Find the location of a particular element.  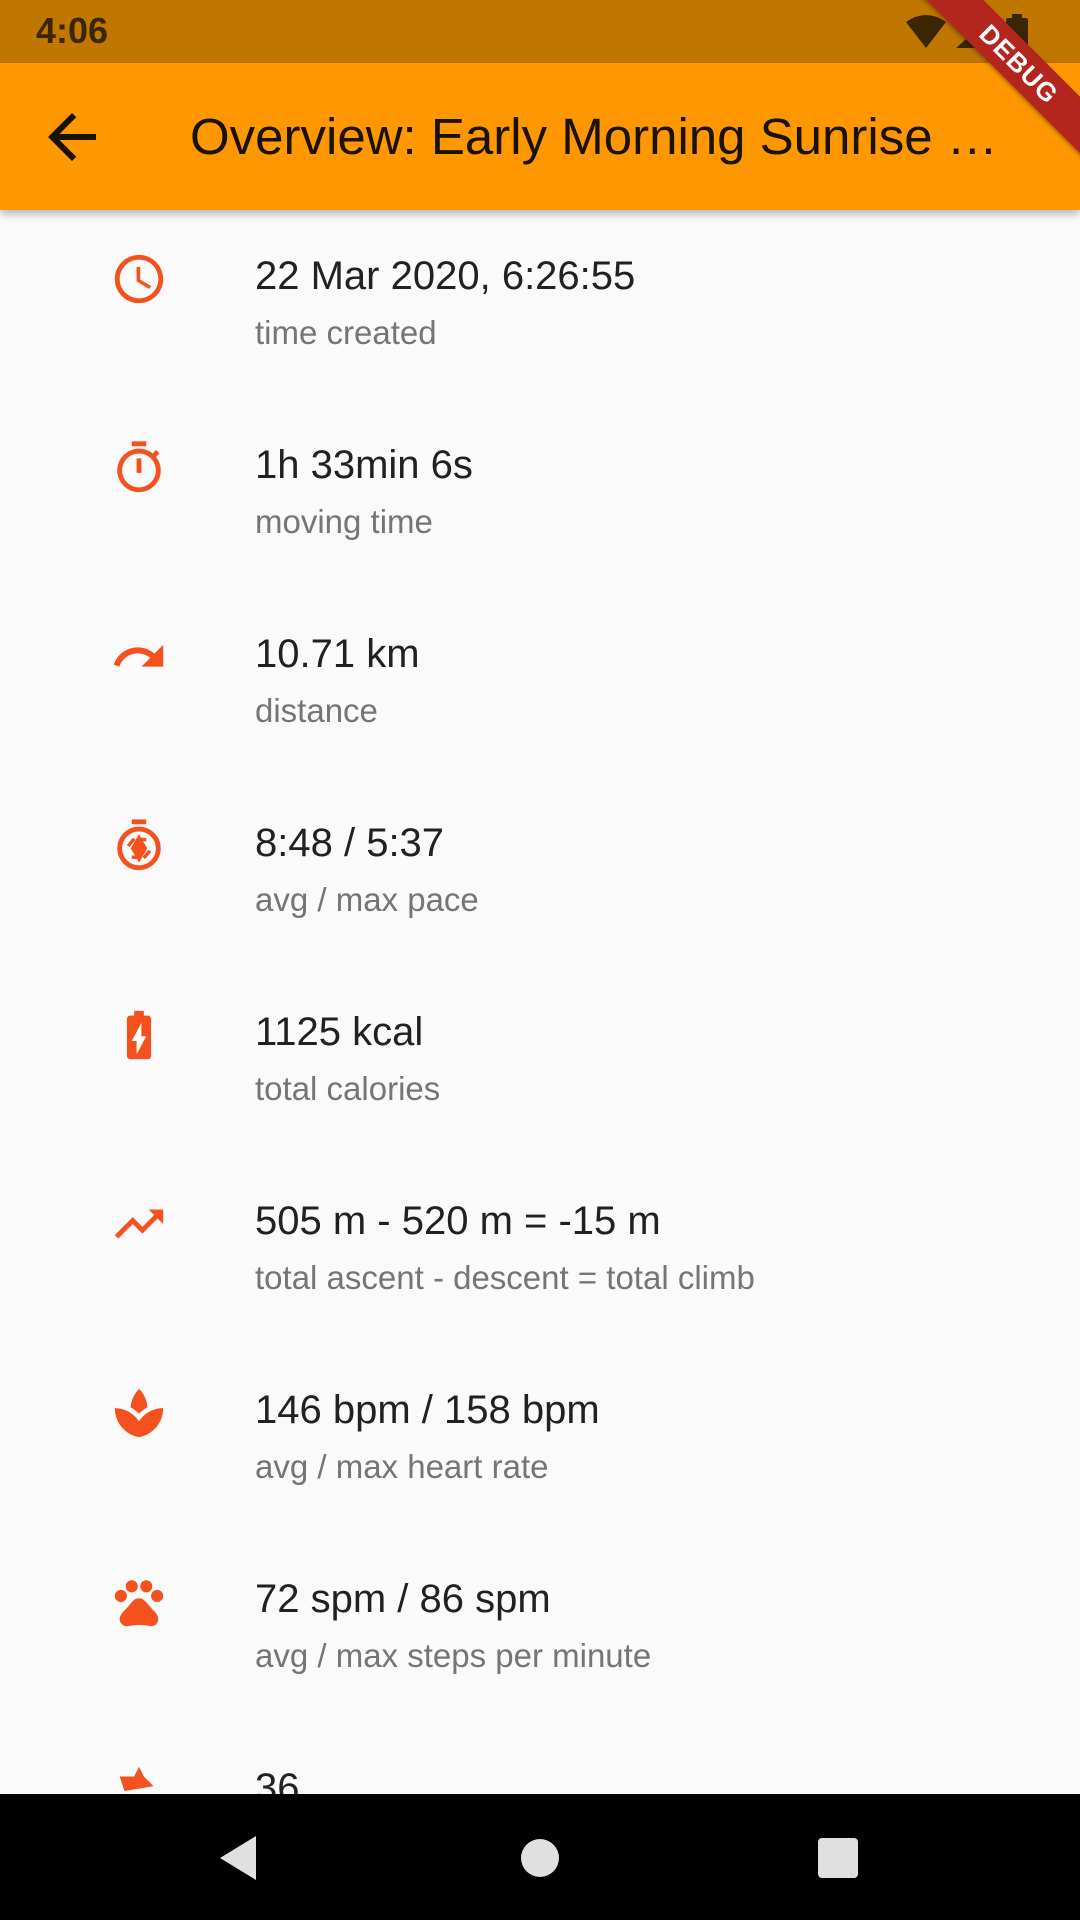

paw-icon is located at coordinates (139, 1602).